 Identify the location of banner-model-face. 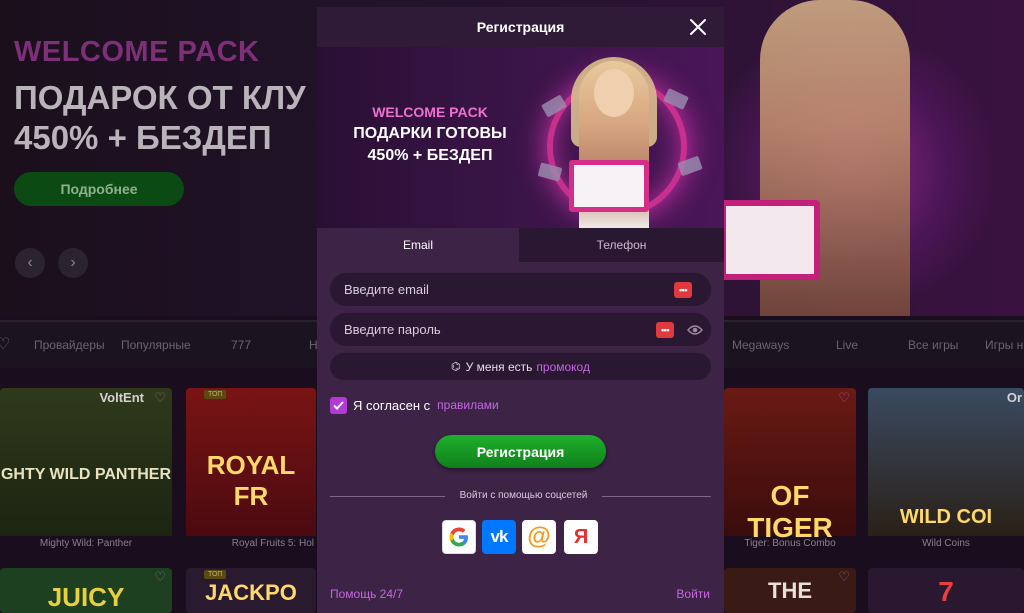
(614, 93).